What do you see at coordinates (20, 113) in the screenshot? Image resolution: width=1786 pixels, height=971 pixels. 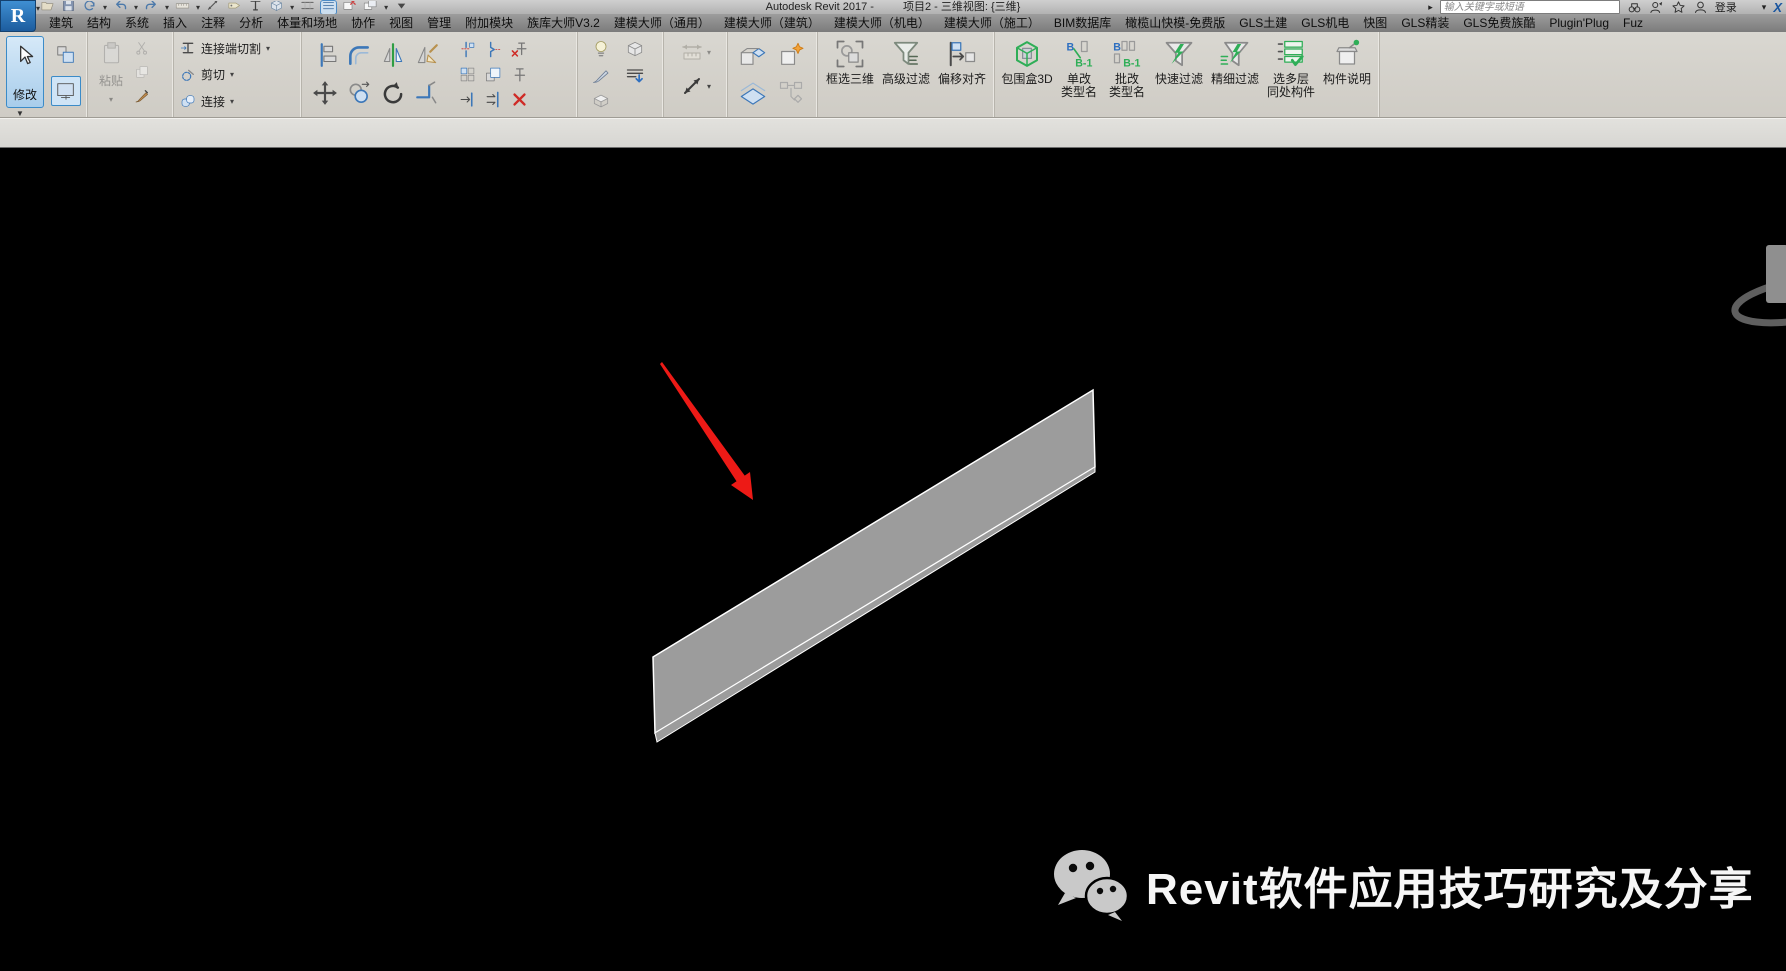 I see `select-panel-dropdown-icon: ▼` at bounding box center [20, 113].